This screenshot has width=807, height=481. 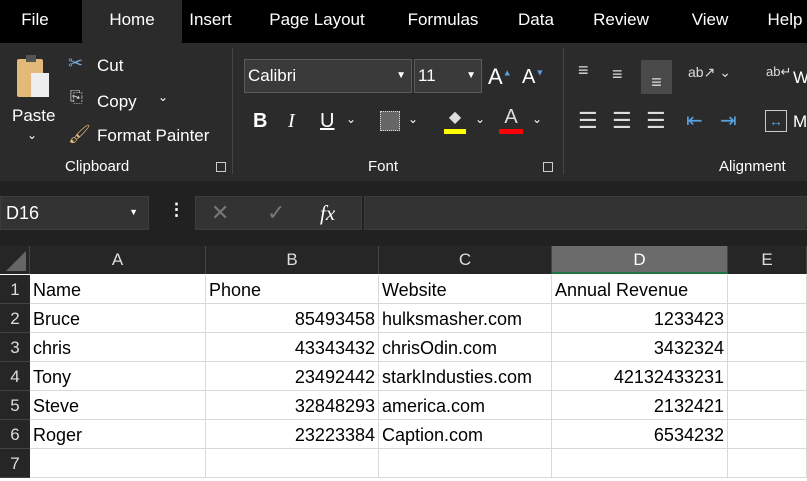 I want to click on tab-home: Home, so click(x=132, y=21).